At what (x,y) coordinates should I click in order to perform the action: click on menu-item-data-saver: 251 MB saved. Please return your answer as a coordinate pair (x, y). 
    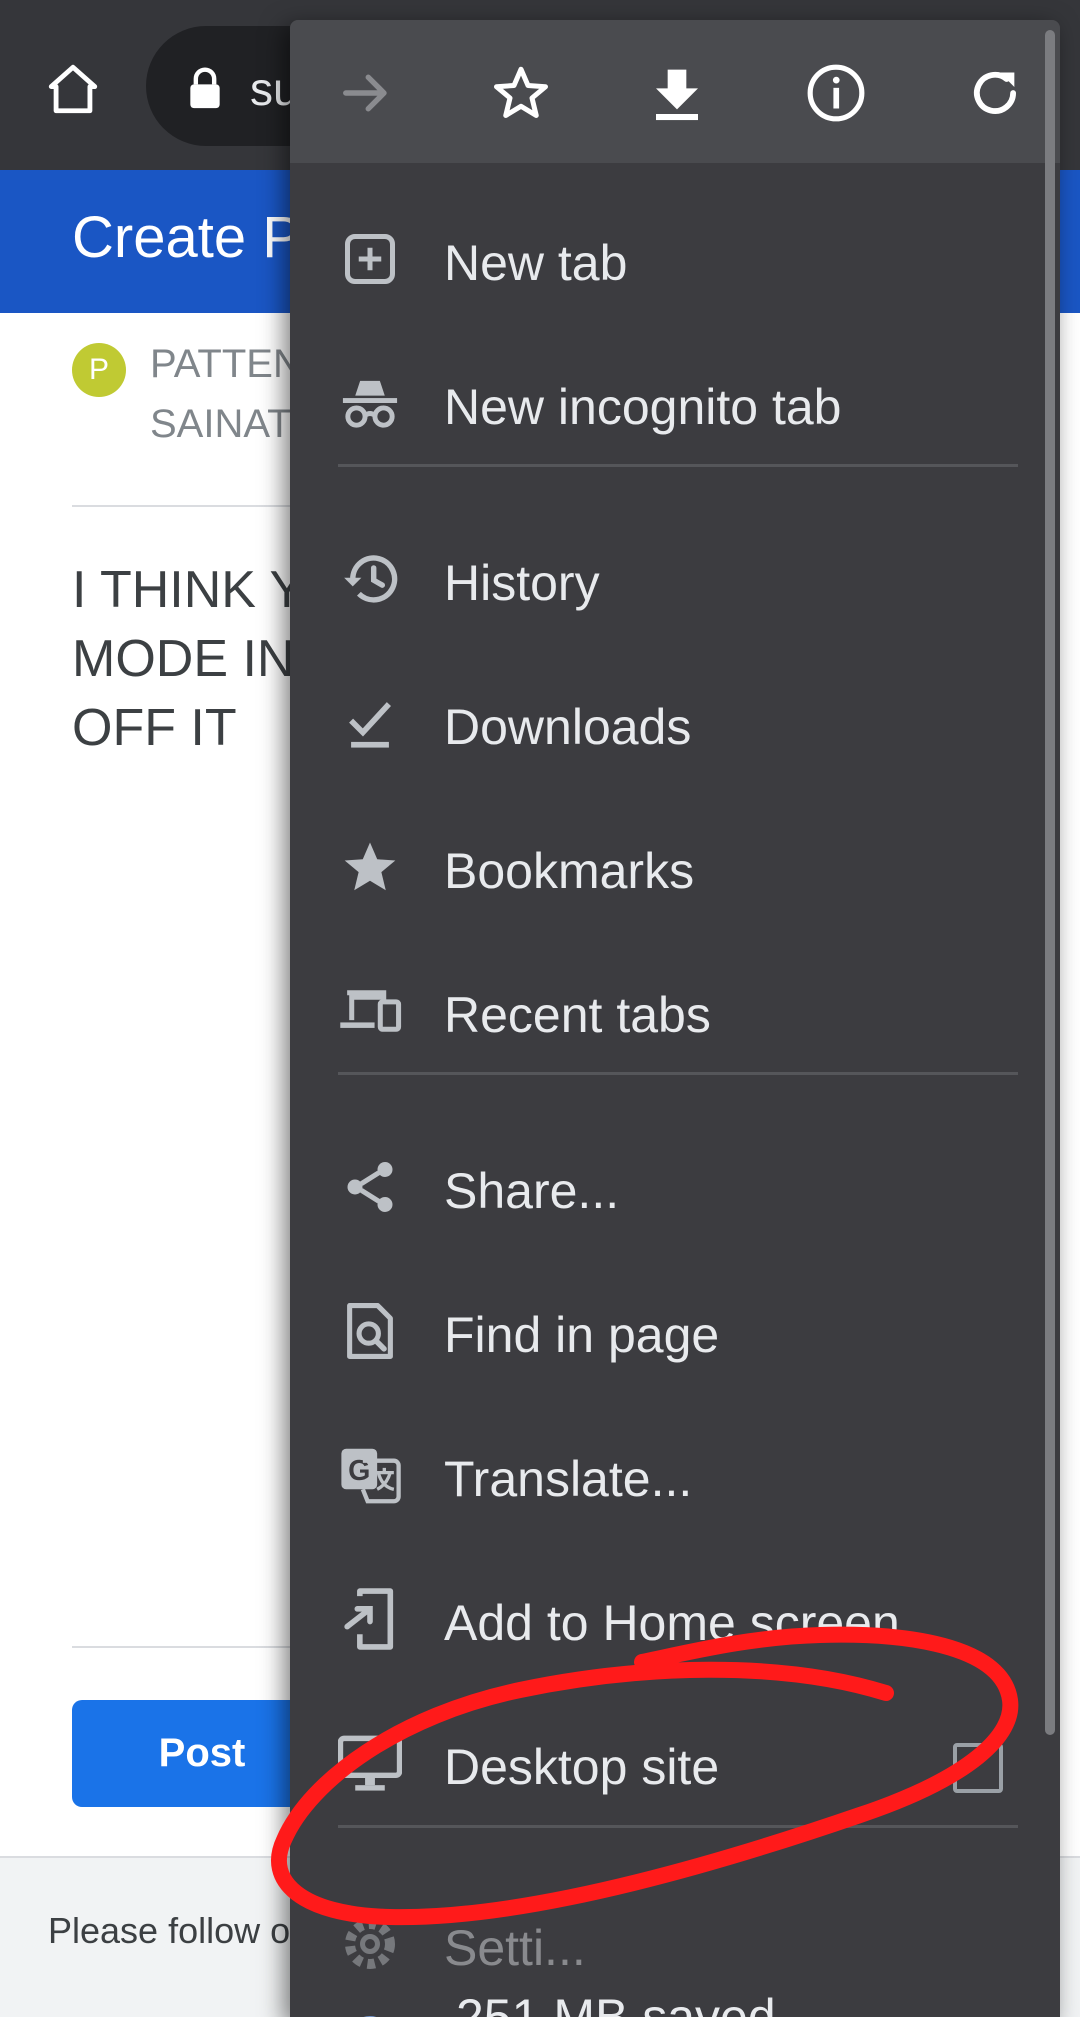
    Looking at the image, I should click on (675, 1983).